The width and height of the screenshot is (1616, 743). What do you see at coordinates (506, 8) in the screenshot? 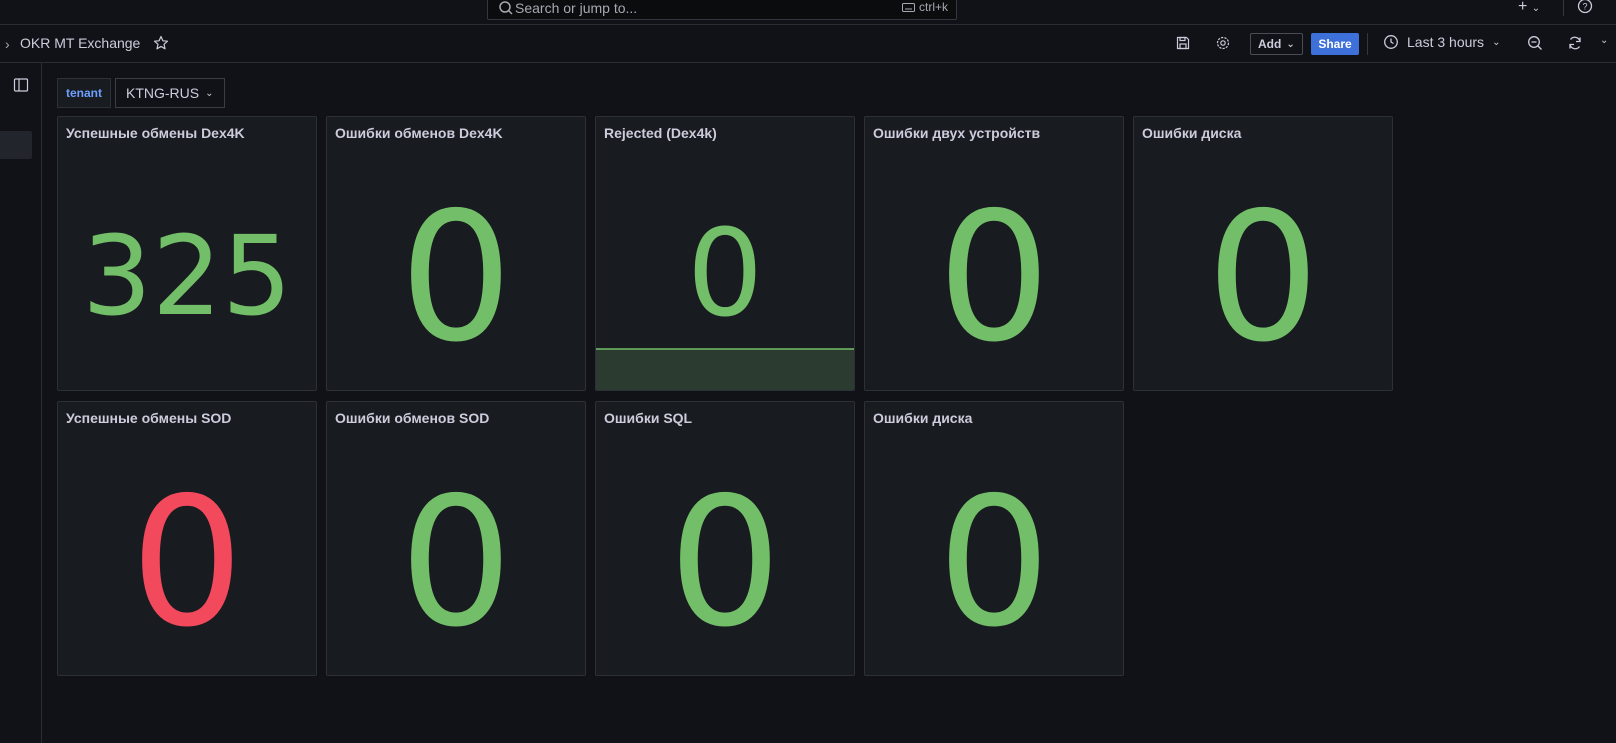
I see `search-icon` at bounding box center [506, 8].